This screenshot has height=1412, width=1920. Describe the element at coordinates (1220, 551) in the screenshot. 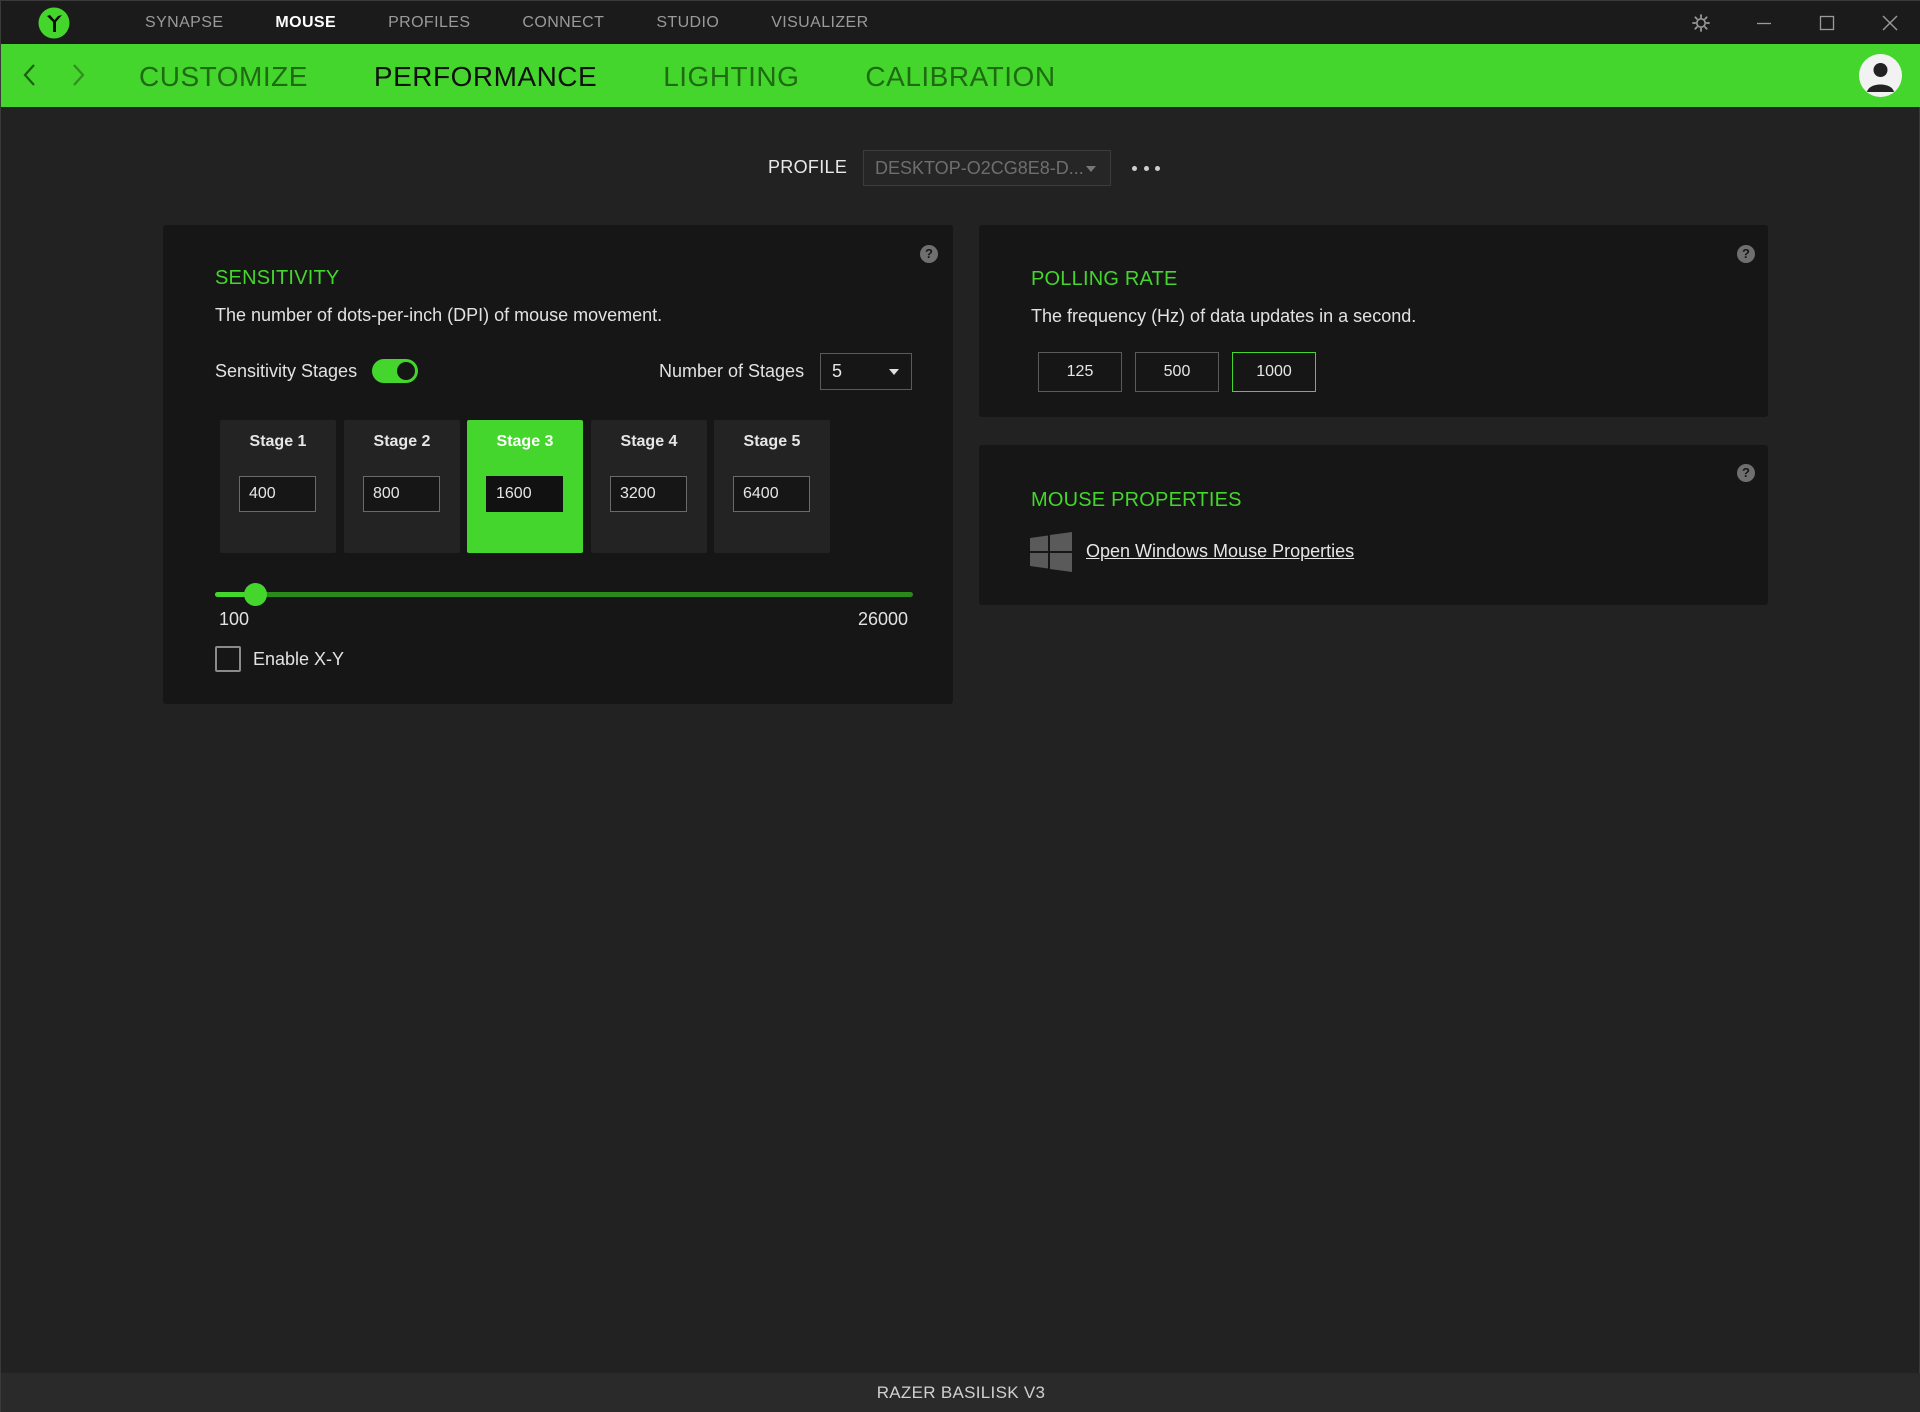

I see `open-mouse-properties-link: Open Windows Mouse Properties` at that location.